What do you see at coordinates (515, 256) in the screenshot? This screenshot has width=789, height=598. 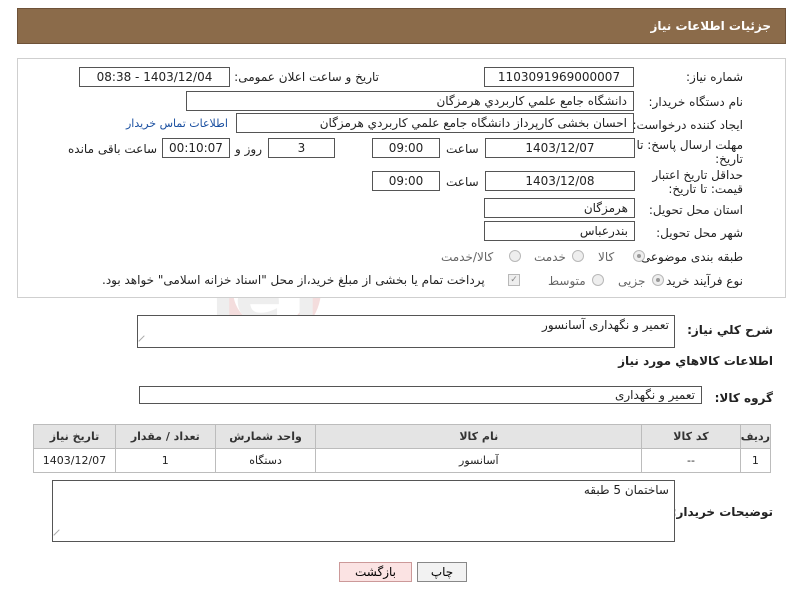 I see `category-both-radio` at bounding box center [515, 256].